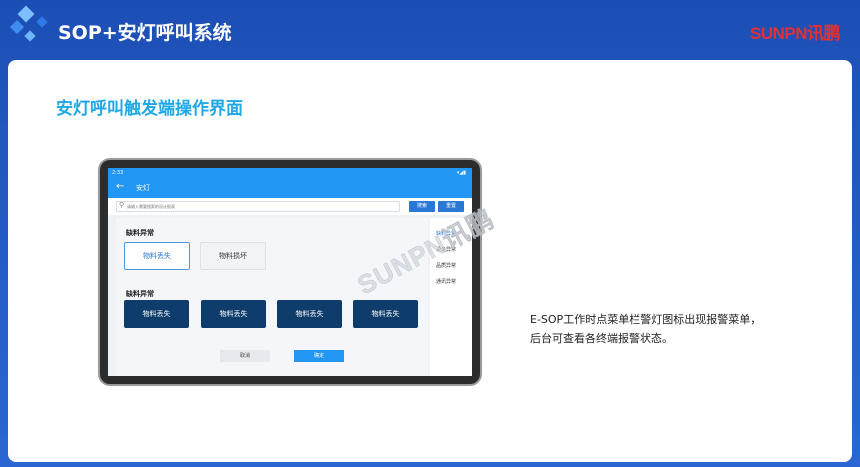 The image size is (860, 467). I want to click on search-input, so click(262, 206).